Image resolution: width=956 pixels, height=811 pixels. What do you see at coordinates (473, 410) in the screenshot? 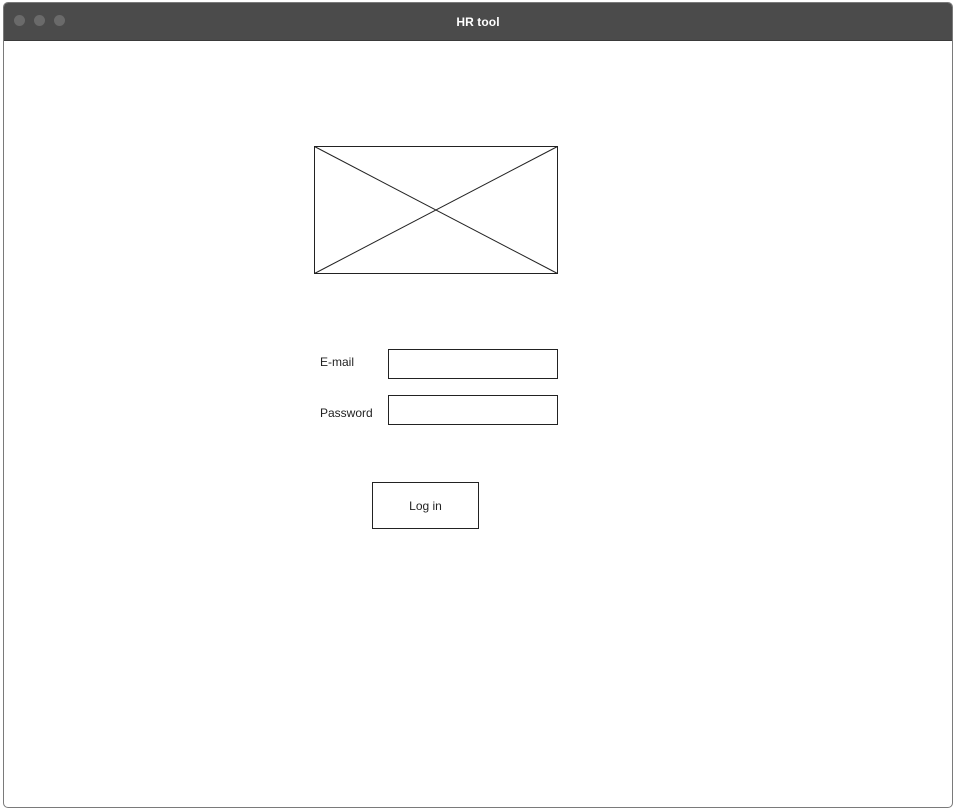
I see `password-field` at bounding box center [473, 410].